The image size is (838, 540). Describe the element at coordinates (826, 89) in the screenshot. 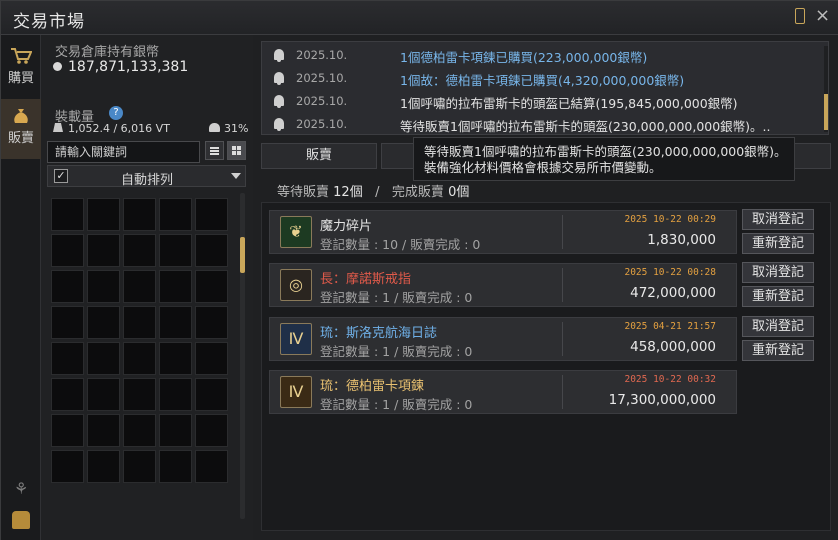

I see `log-scrollbar` at that location.